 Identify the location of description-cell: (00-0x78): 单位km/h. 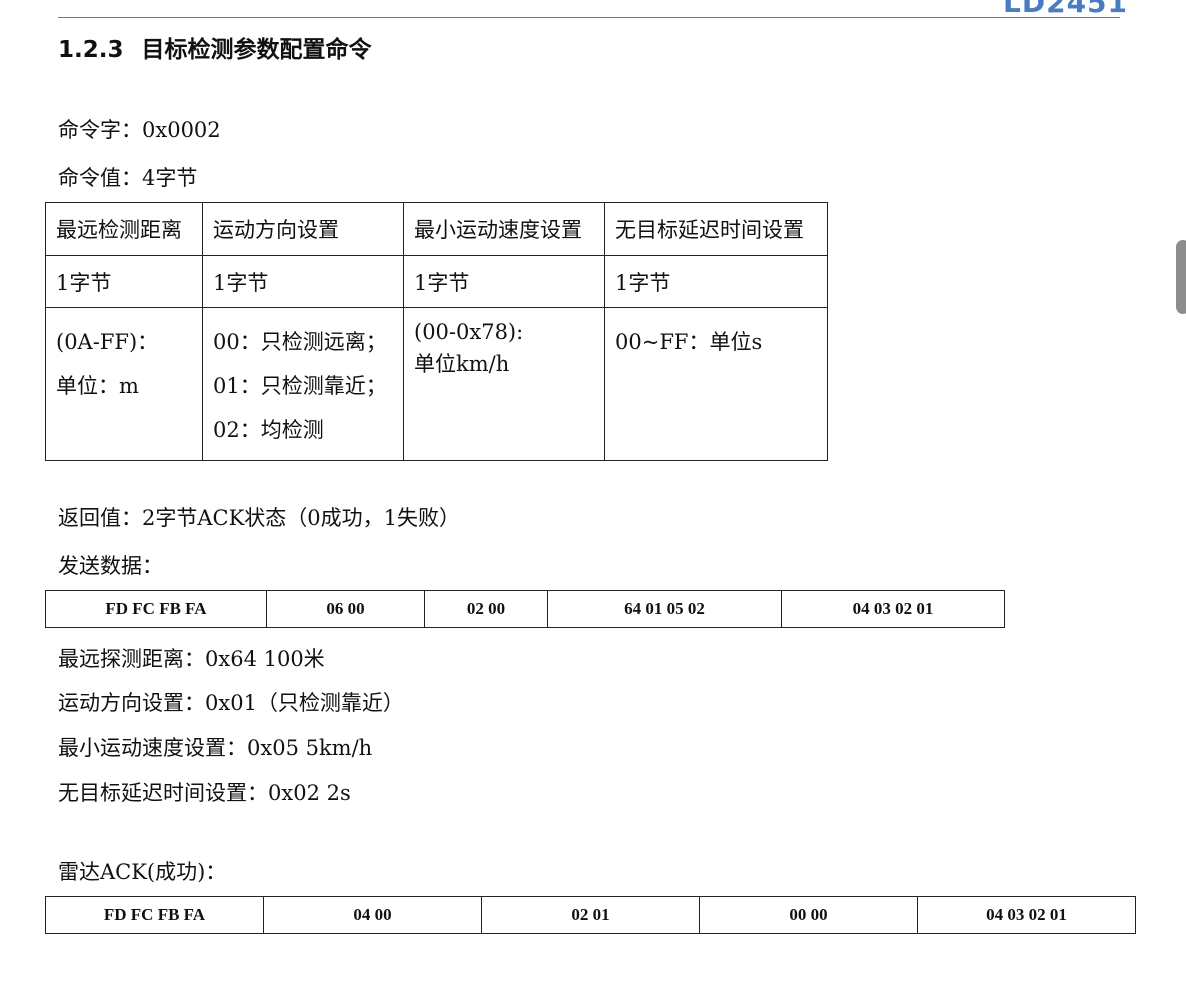
(504, 384).